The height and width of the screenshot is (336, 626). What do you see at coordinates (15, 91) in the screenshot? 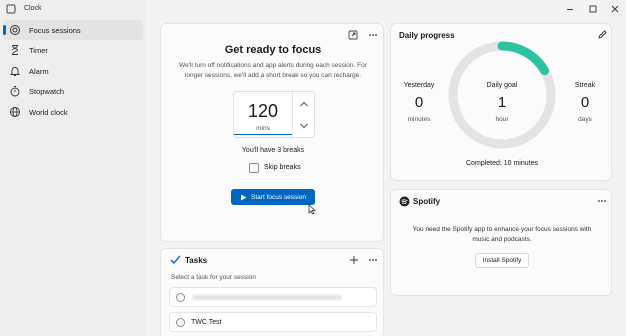
I see `stopwatch-icon` at bounding box center [15, 91].